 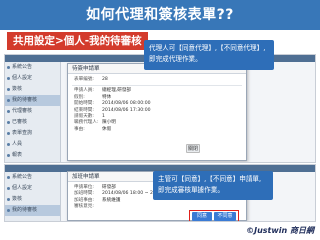 I want to click on breadcrumb: 共用設定>個人-我的待審核, so click(x=77, y=41).